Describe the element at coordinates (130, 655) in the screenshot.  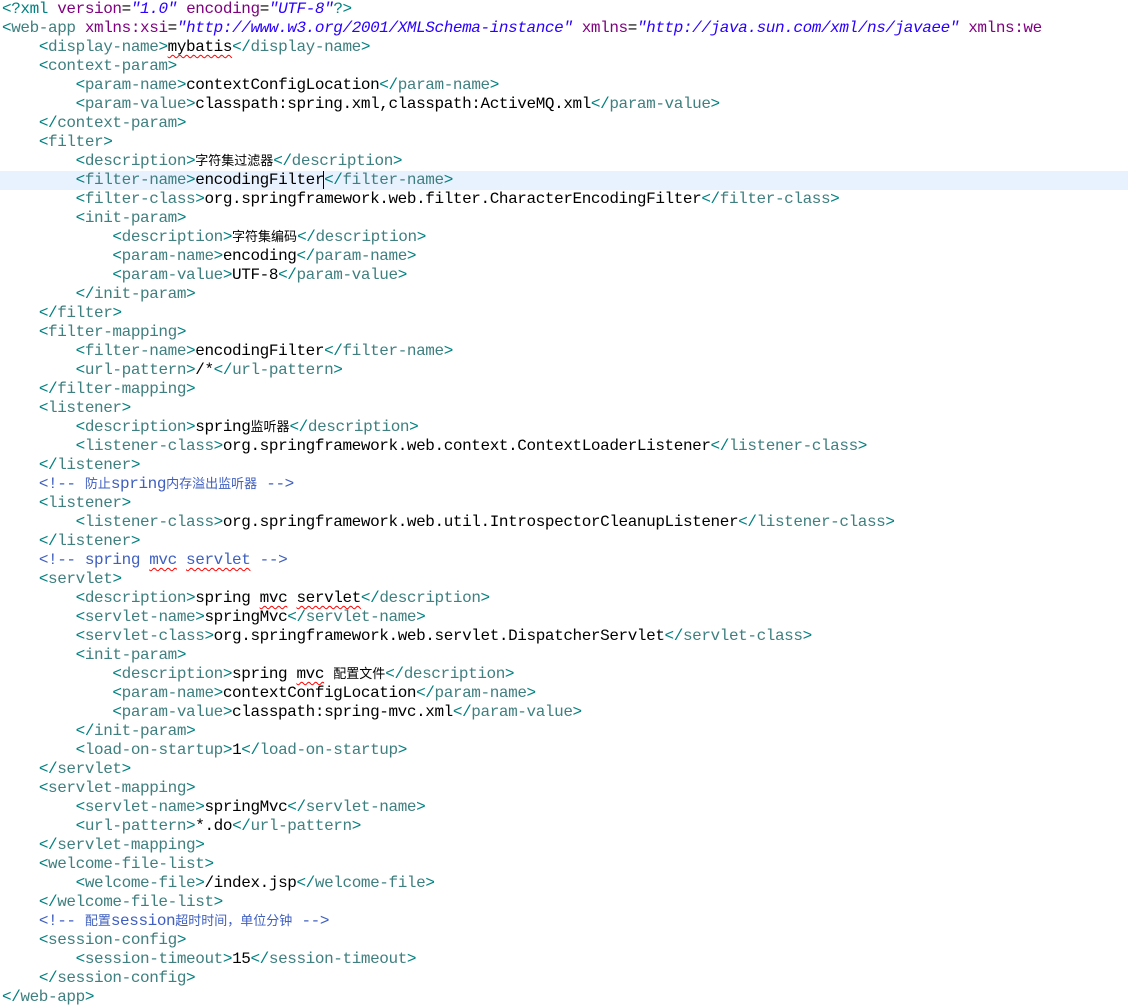
I see `tag-name: init-param` at that location.